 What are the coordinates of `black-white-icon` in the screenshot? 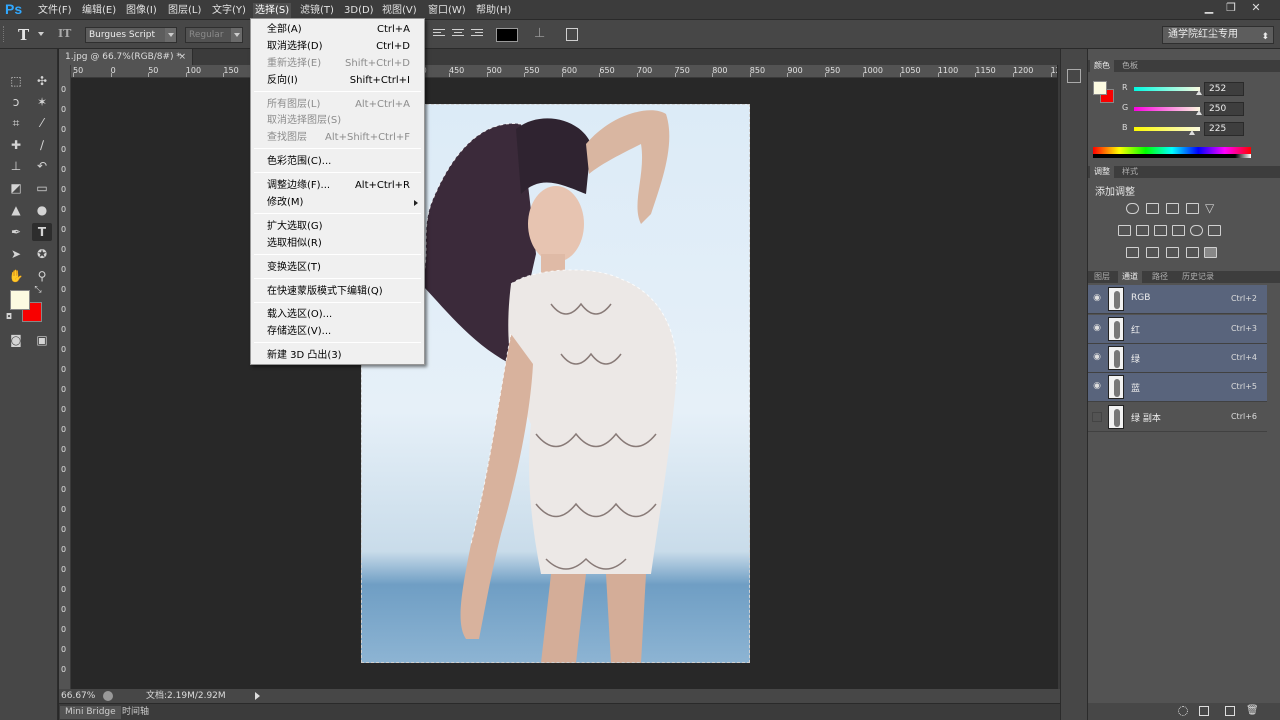 It's located at (1160, 230).